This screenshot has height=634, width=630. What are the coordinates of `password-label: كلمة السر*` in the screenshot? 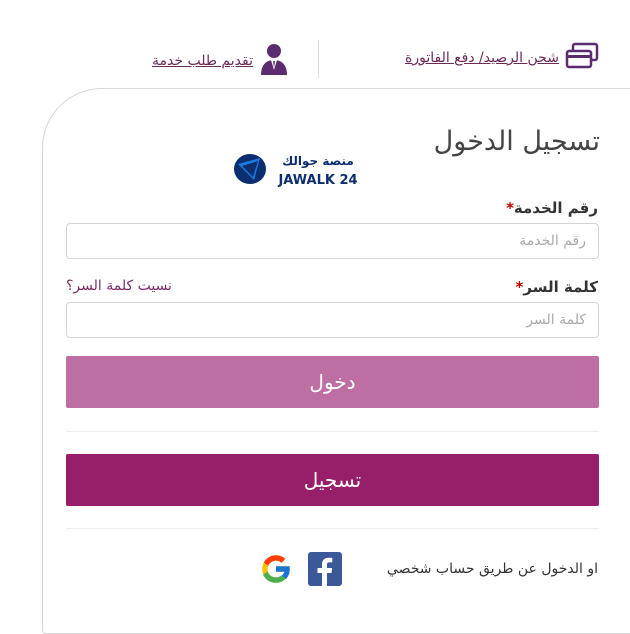 It's located at (556, 287).